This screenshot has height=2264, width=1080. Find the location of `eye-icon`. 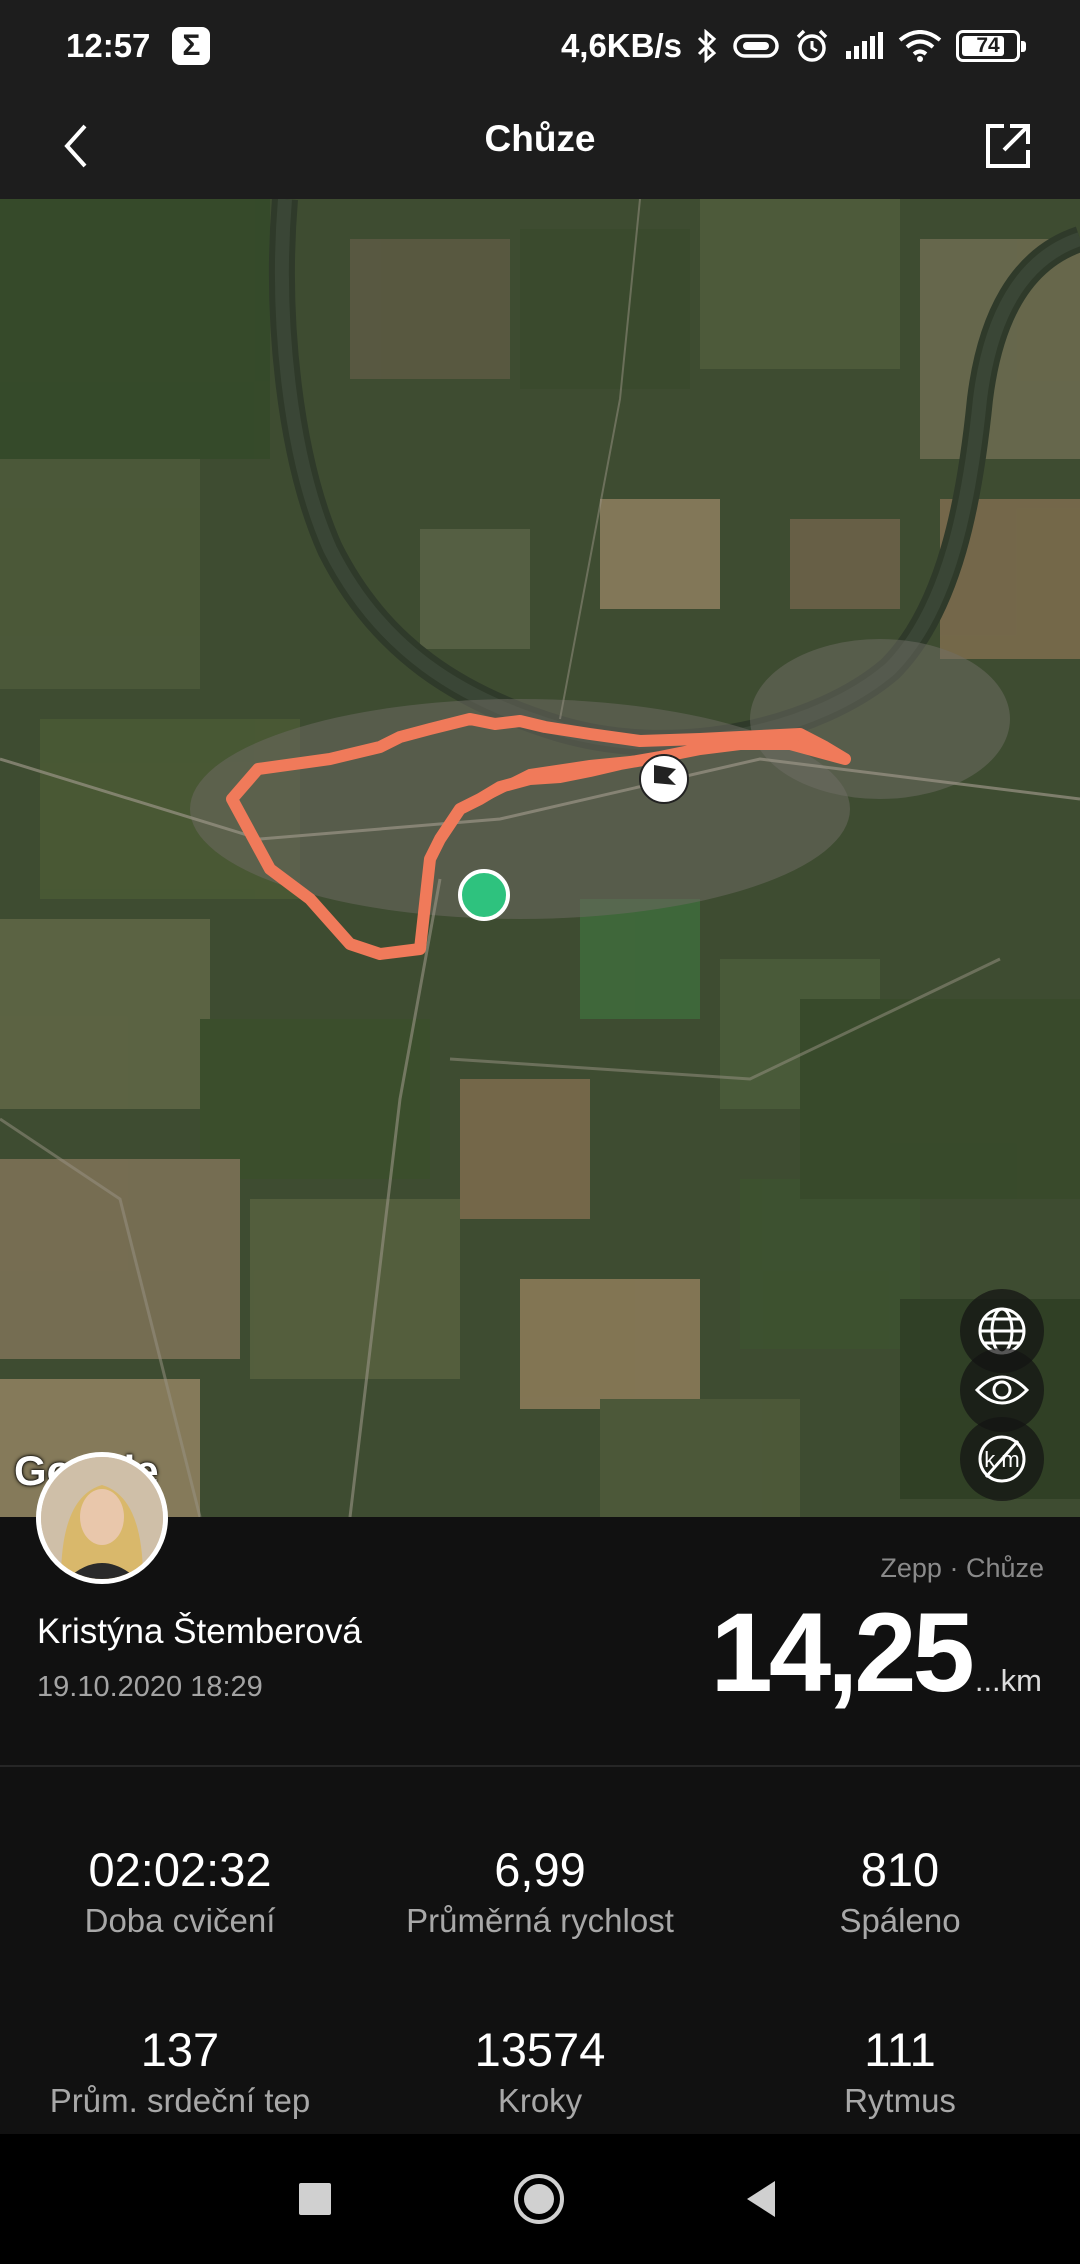

eye-icon is located at coordinates (1002, 1390).